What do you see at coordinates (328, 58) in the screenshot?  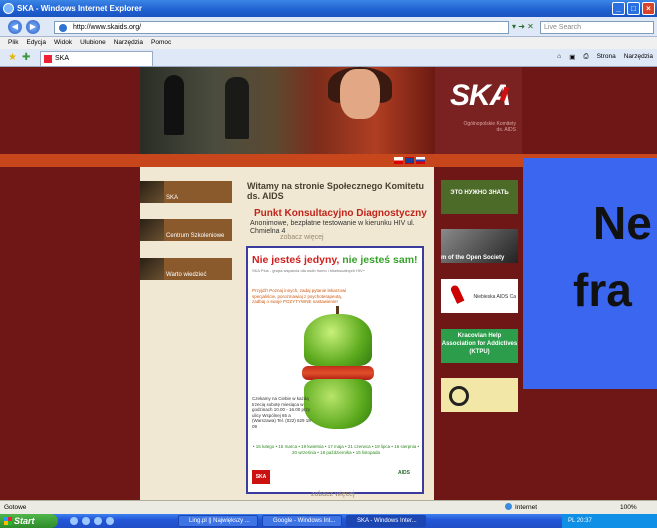 I see `tab-row: ★ ✚ SKA ⌂ ▣ ⎙ Strona Narzędzia` at bounding box center [328, 58].